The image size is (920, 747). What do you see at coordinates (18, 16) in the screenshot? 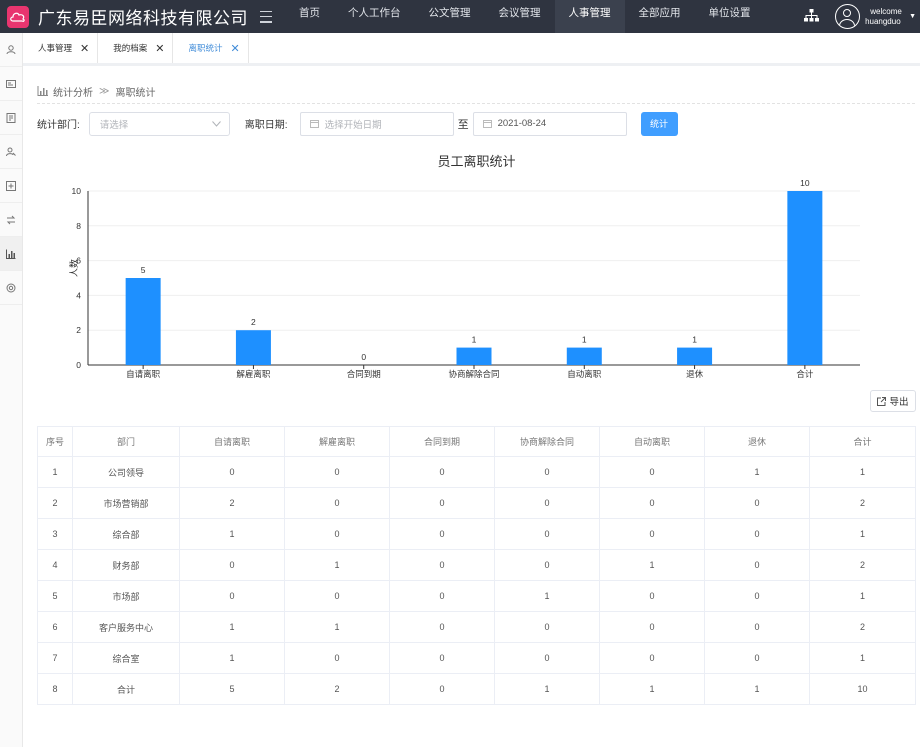
I see `logo-icon` at bounding box center [18, 16].